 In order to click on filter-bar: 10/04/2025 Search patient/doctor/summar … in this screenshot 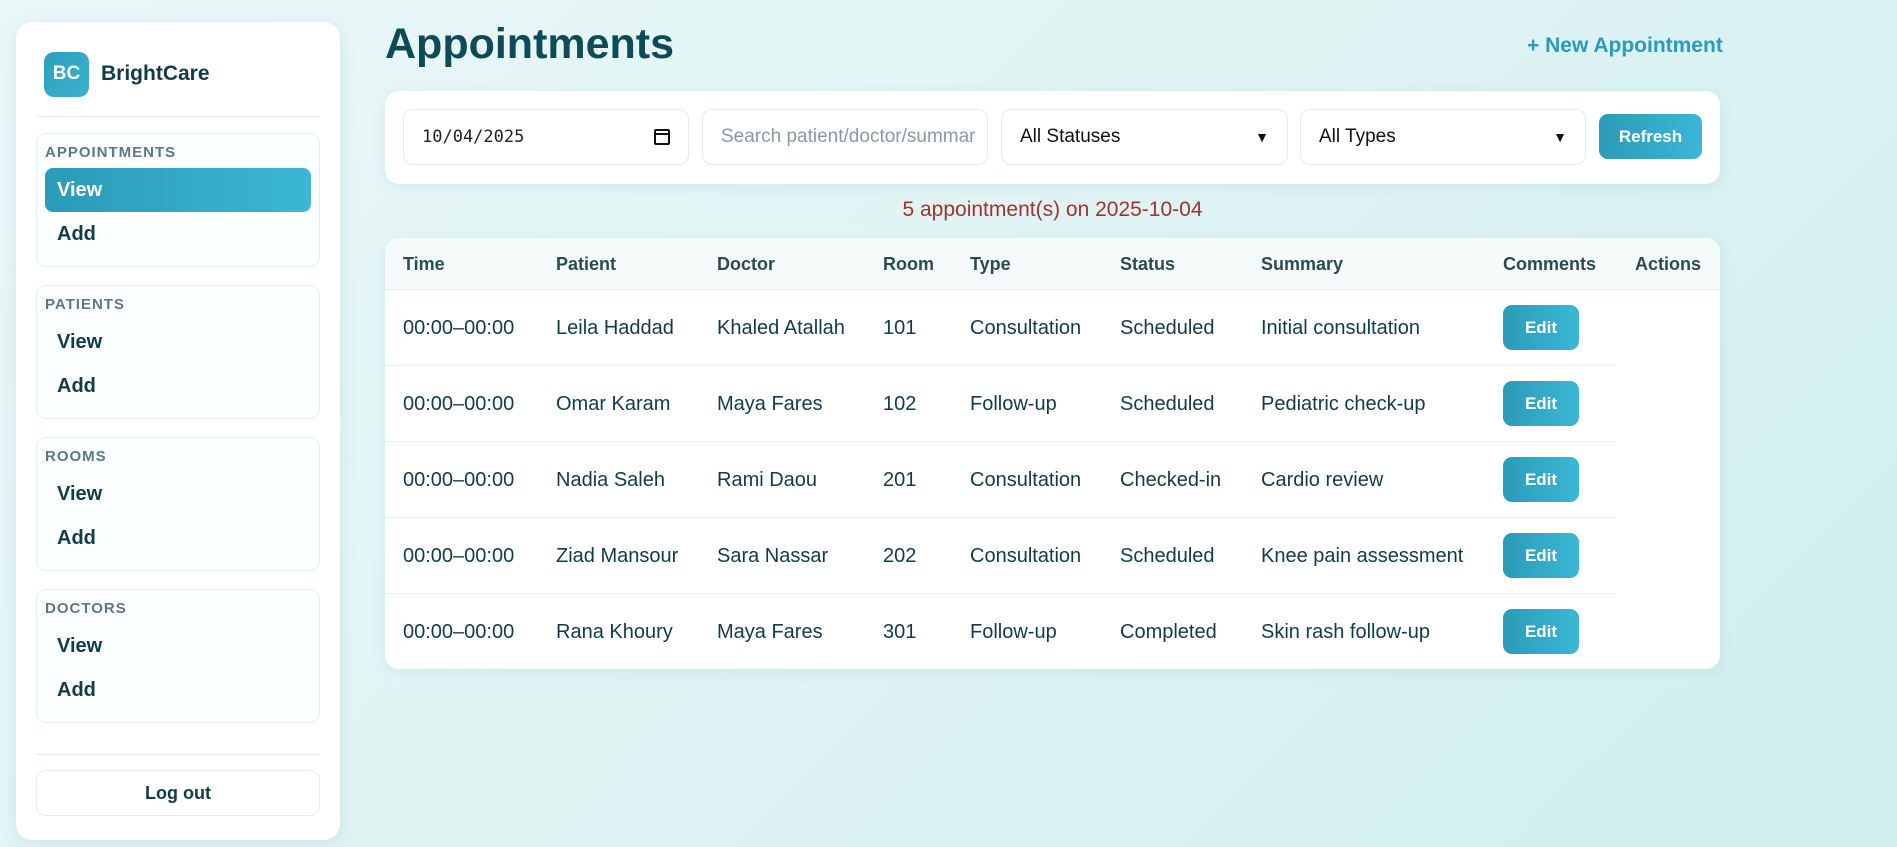, I will do `click(1052, 137)`.